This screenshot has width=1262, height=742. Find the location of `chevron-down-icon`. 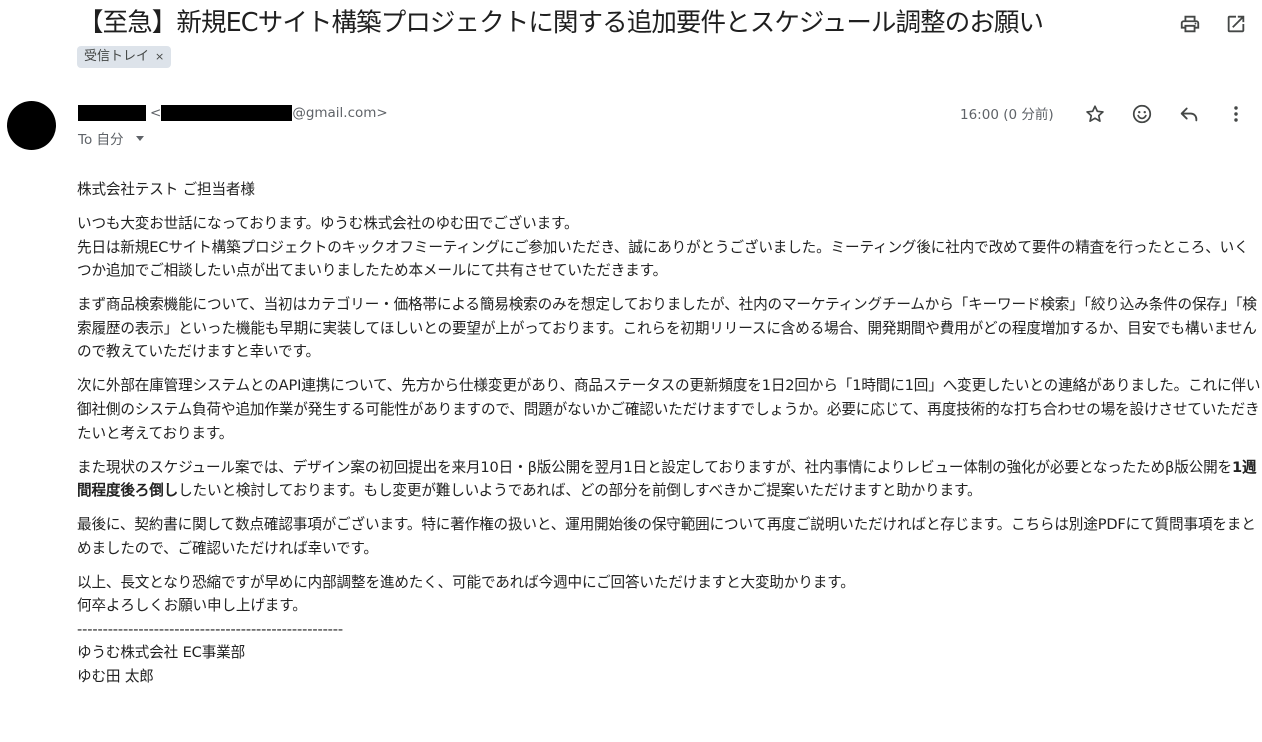

chevron-down-icon is located at coordinates (139, 138).